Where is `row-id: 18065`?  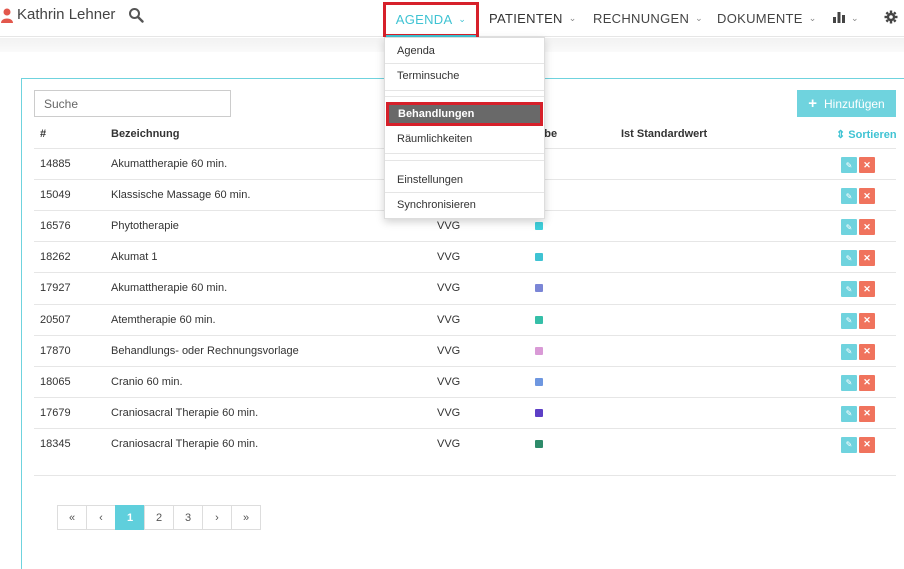 row-id: 18065 is located at coordinates (55, 381).